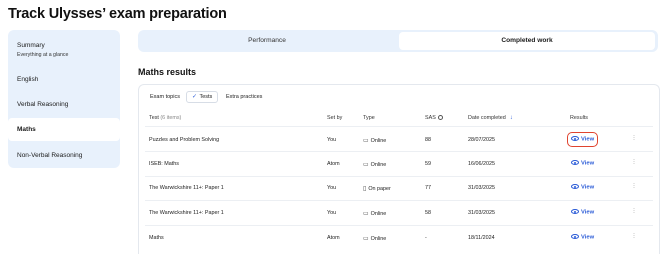 The width and height of the screenshot is (670, 254). I want to click on filter-label: Exam topics, so click(165, 97).